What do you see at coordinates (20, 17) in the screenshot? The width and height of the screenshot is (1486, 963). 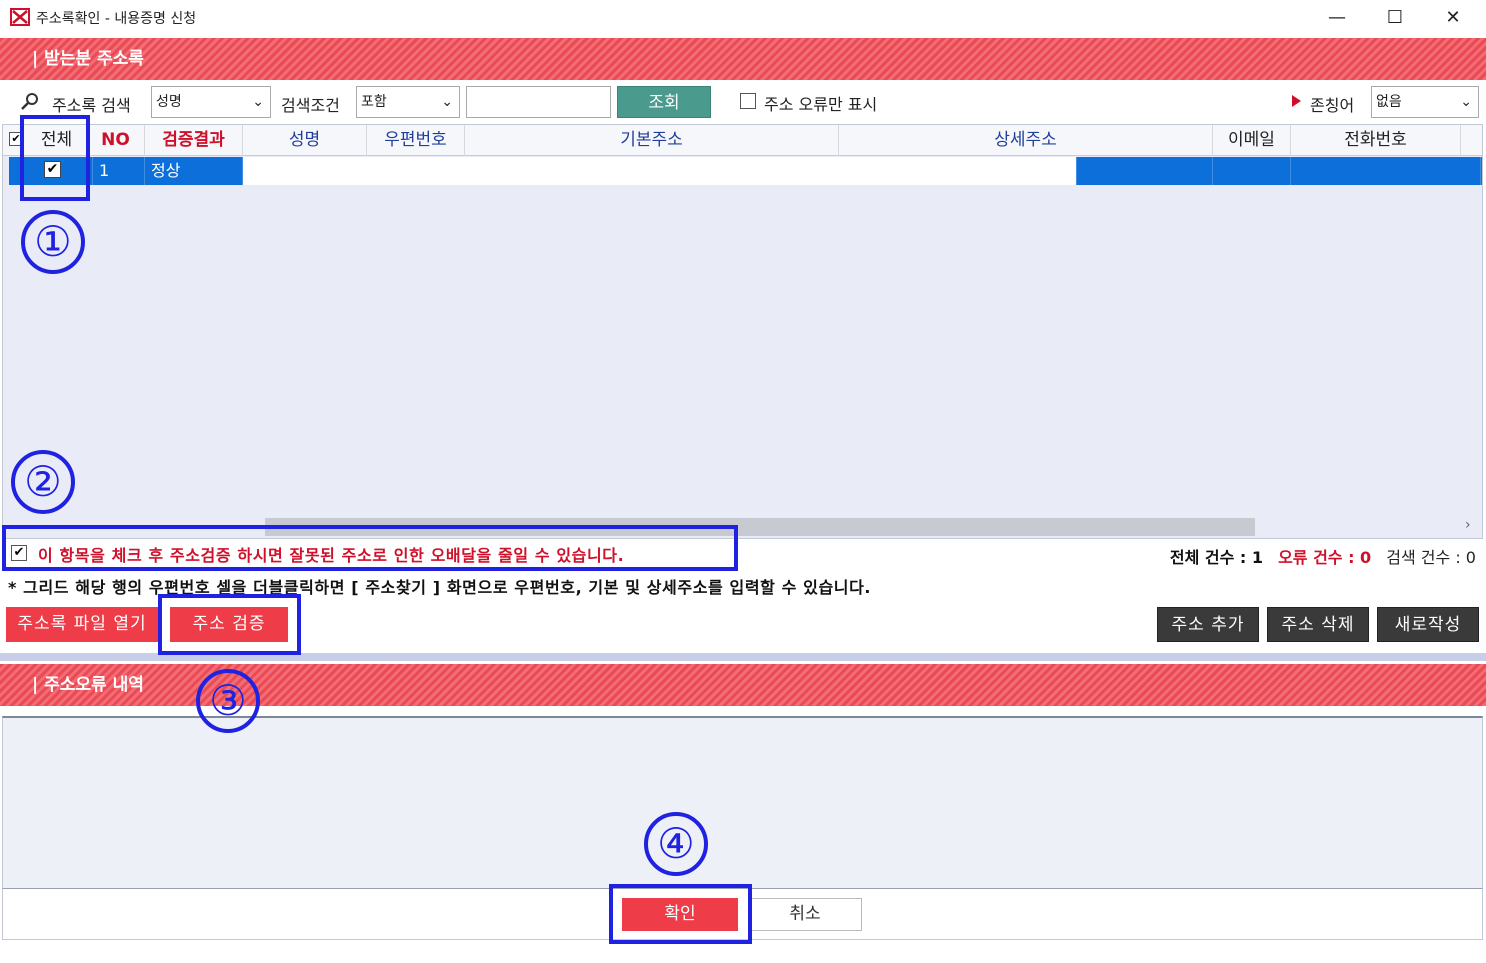 I see `app-logo-icon` at bounding box center [20, 17].